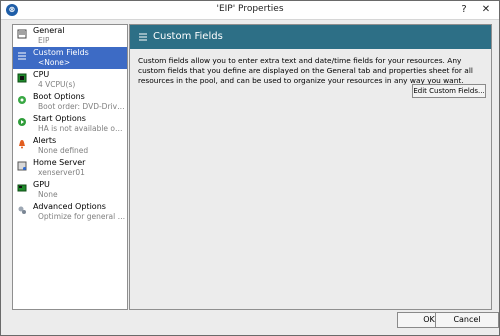 The image size is (500, 336). I want to click on sidebar-item-alerts: Alerts None defined, so click(70, 146).